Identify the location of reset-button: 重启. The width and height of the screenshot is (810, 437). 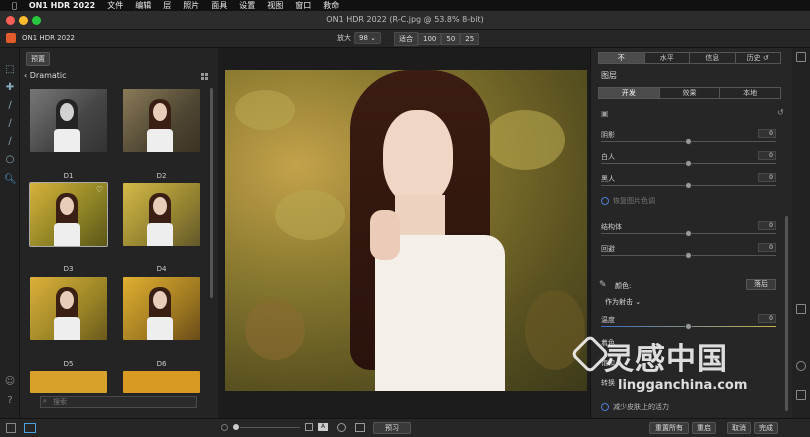
(704, 428).